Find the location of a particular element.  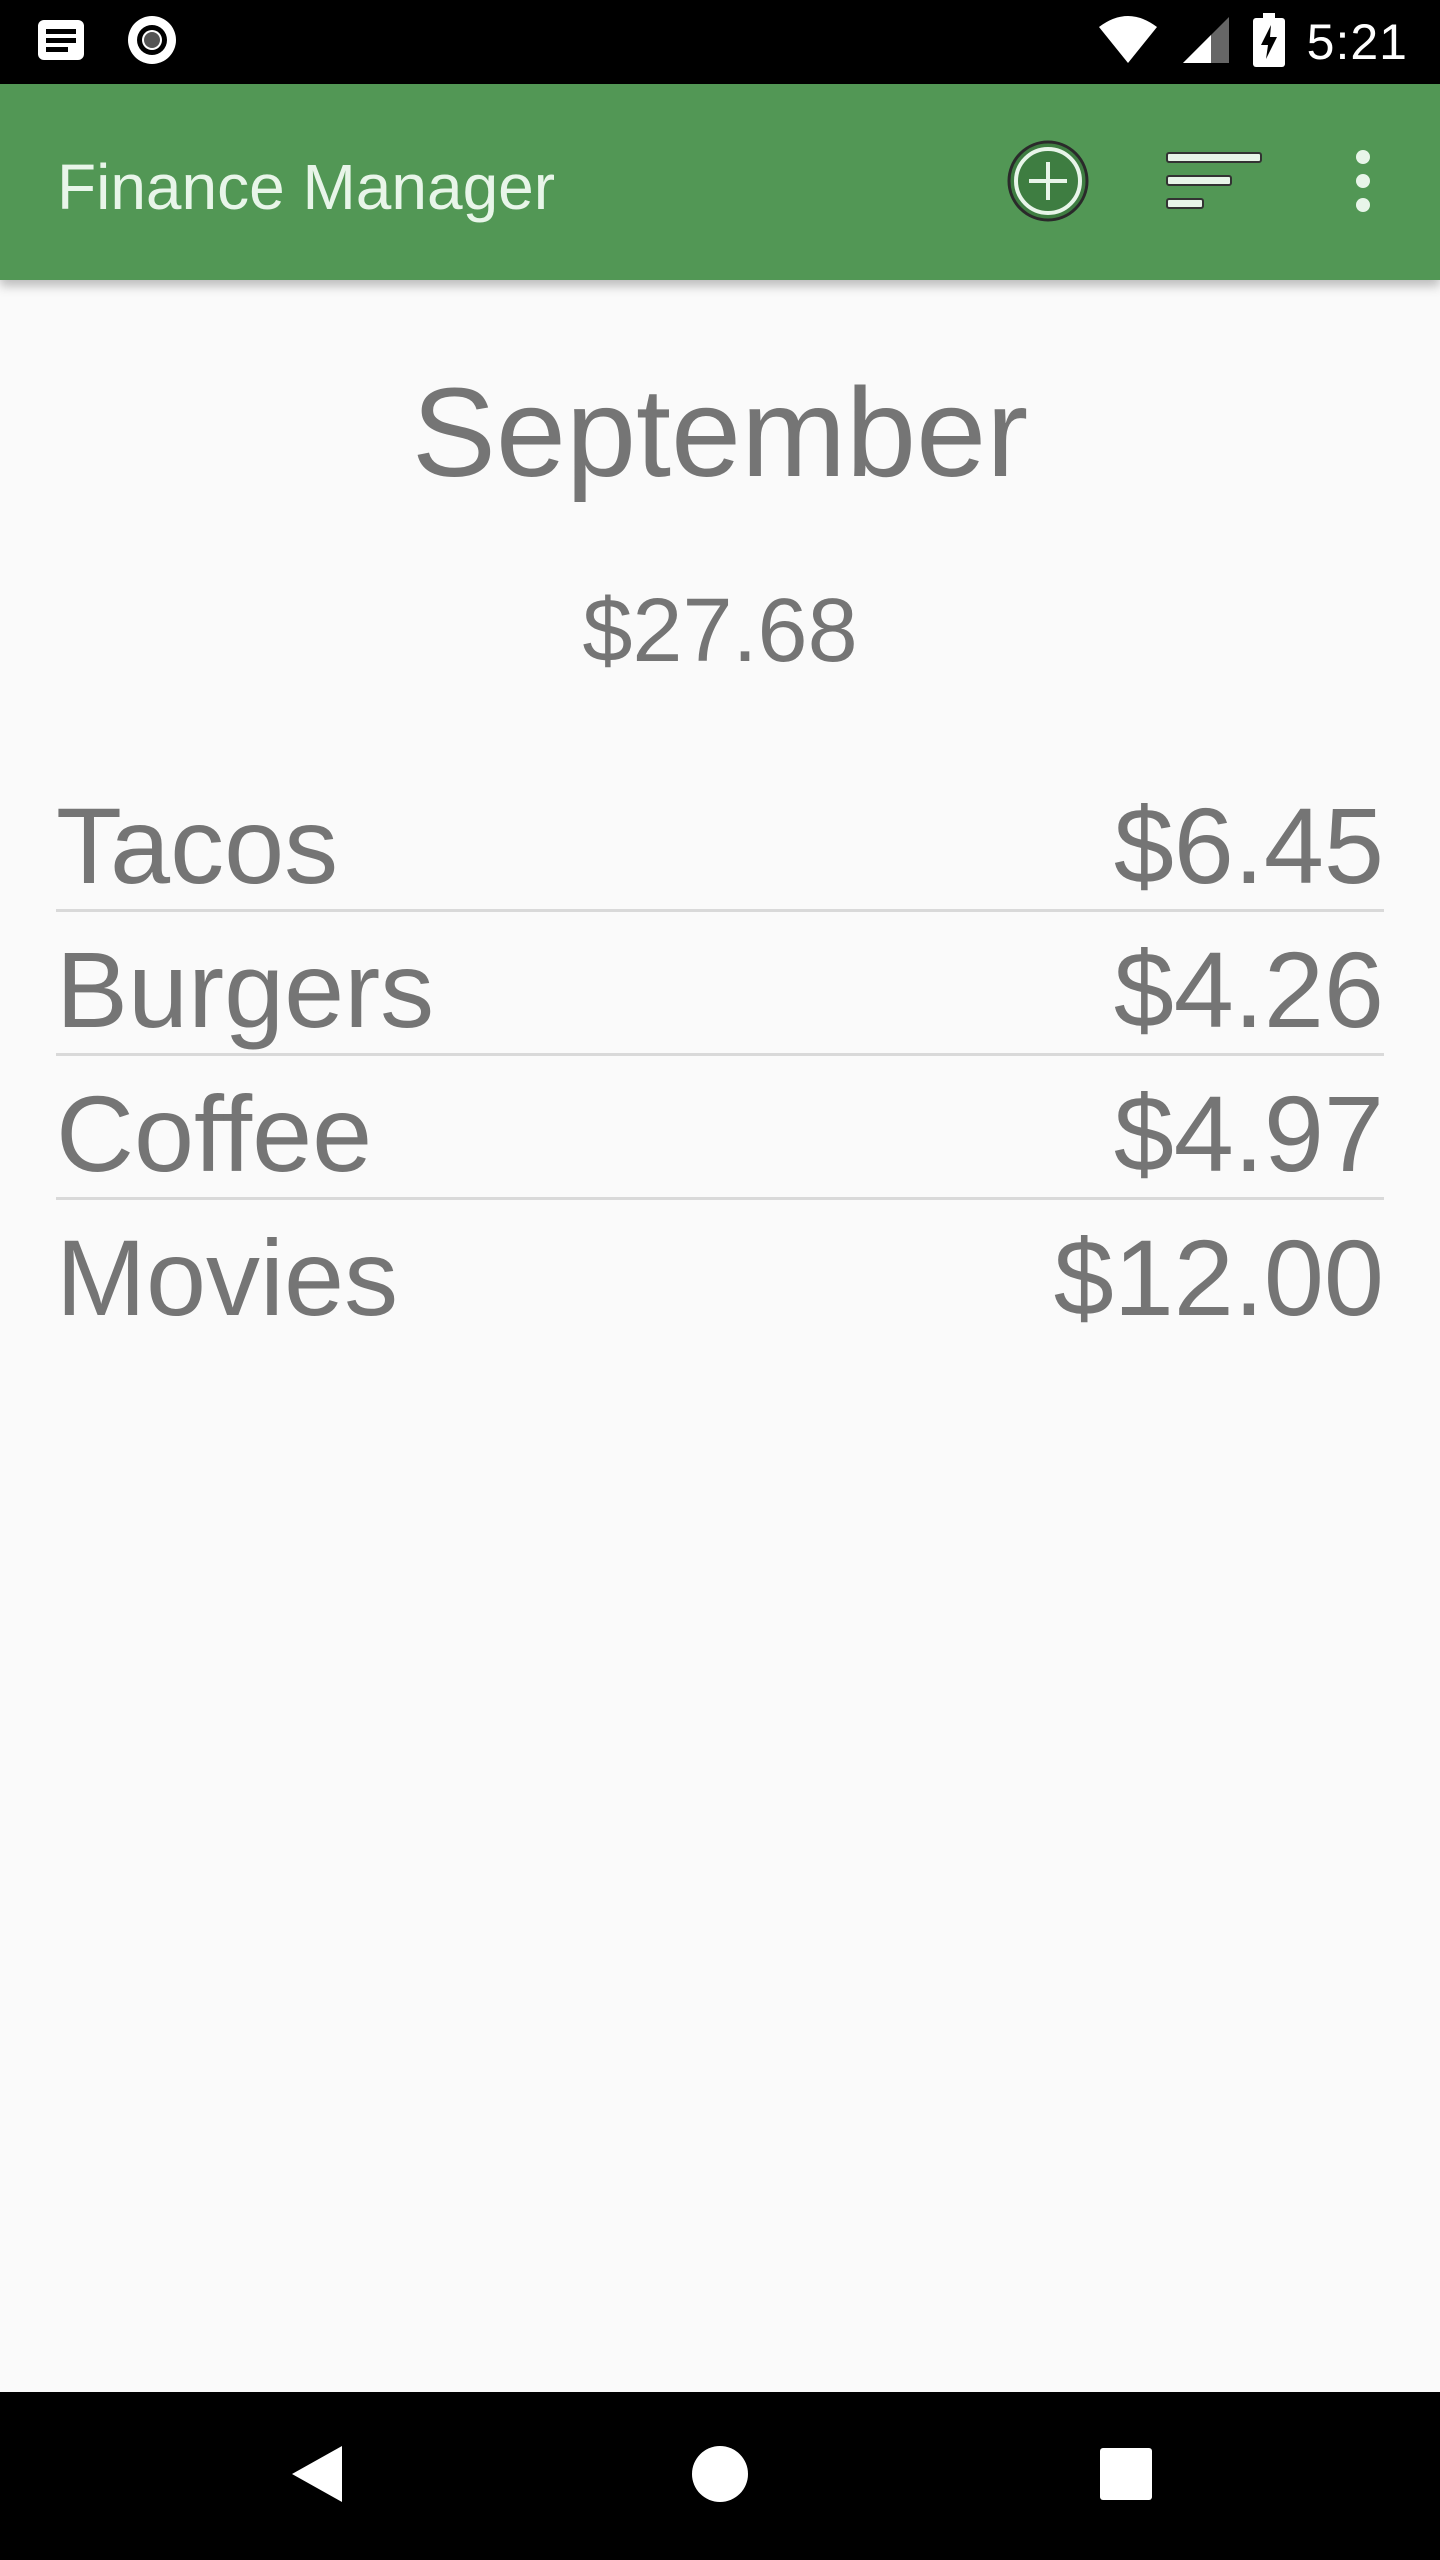

more-options-button is located at coordinates (1363, 183).